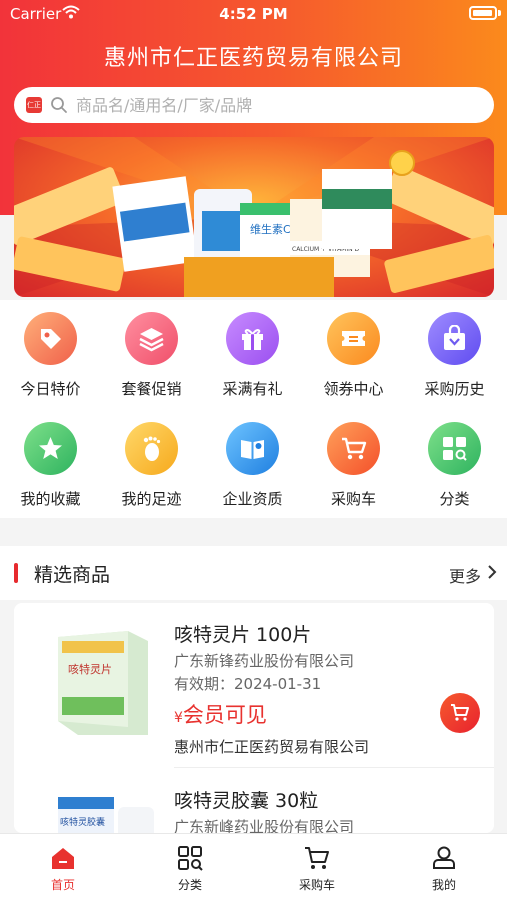 This screenshot has height=900, width=507. I want to click on menu-label: 采购车, so click(353, 499).